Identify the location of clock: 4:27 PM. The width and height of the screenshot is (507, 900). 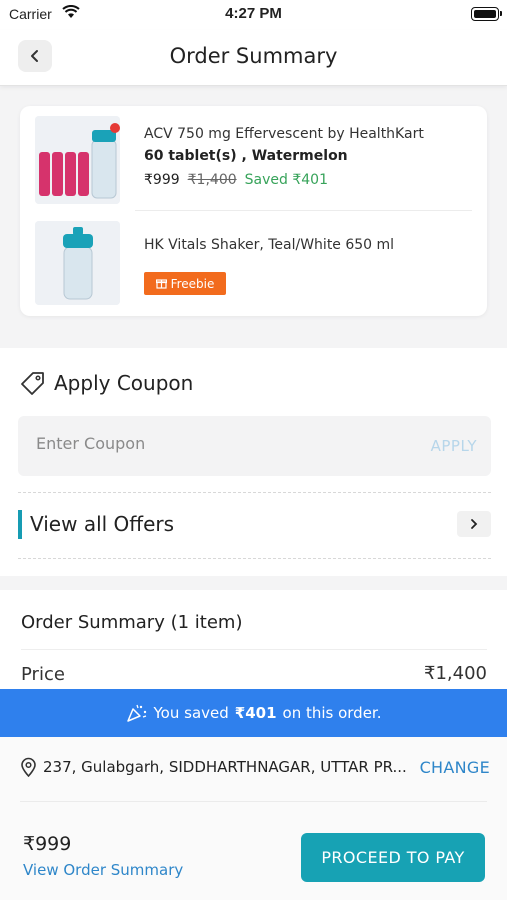
(253, 13).